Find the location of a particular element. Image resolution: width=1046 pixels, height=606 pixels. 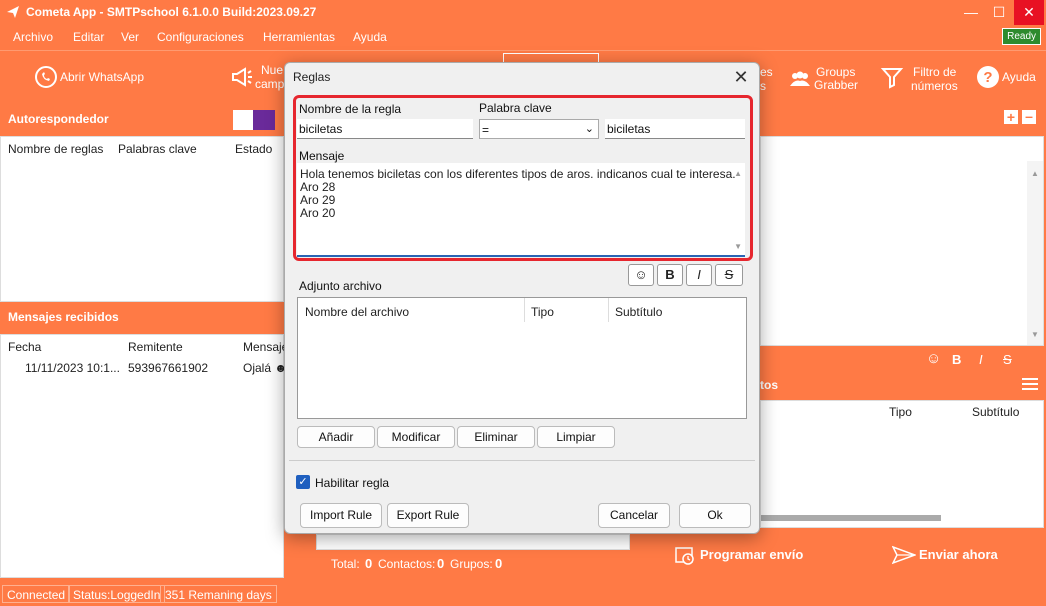

autoresponder-toggle is located at coordinates (254, 120).